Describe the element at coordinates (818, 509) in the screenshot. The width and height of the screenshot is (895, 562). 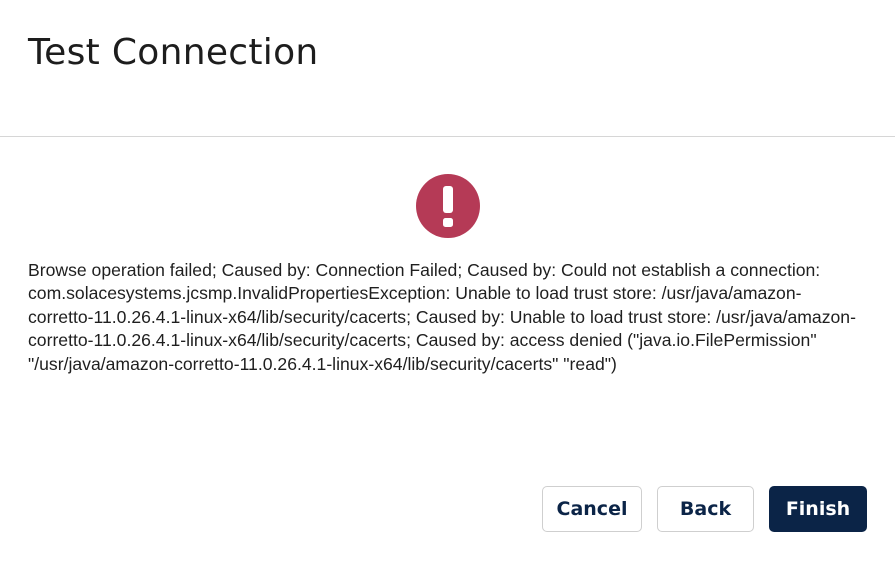
I see `finish-button: Finish` at that location.